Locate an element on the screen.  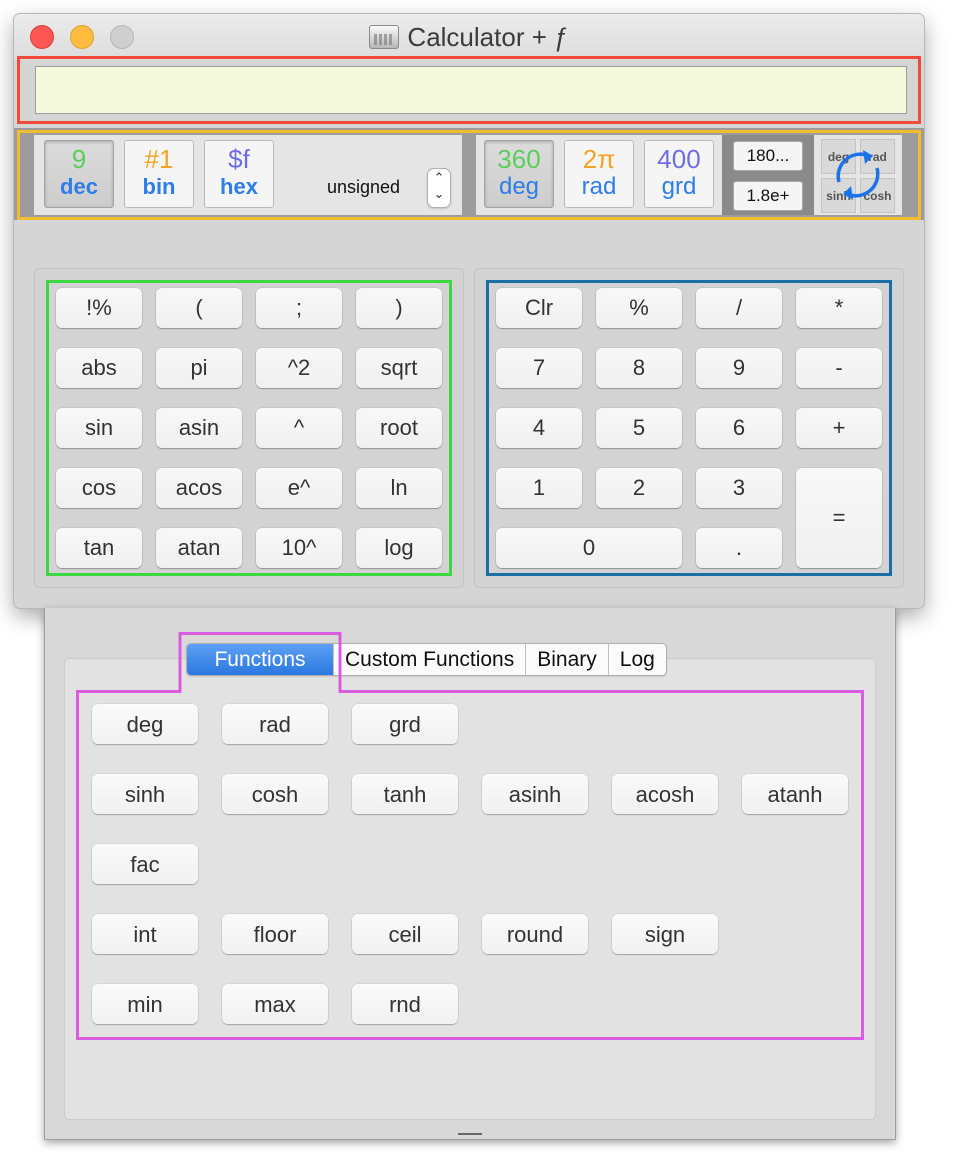
sci-key: ^ is located at coordinates (299, 428).